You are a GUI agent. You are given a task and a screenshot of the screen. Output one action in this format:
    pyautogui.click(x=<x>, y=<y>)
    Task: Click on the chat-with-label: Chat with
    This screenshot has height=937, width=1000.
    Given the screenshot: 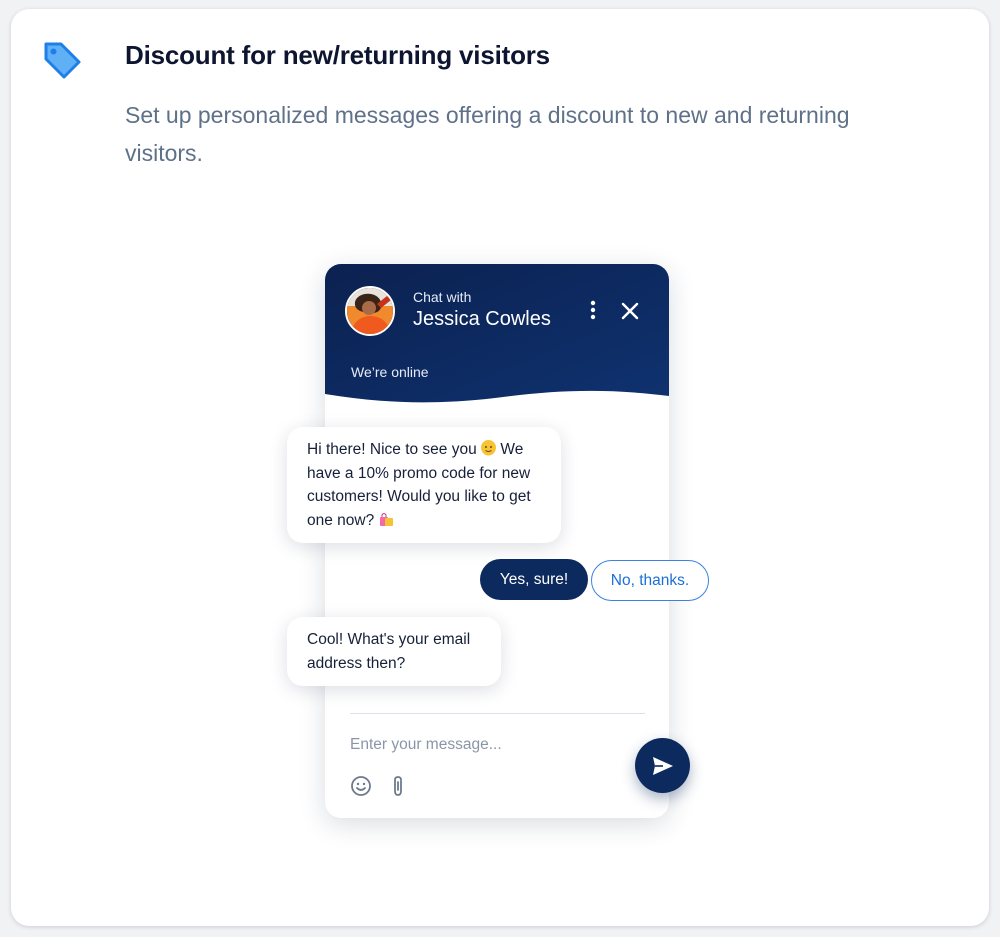 What is the action you would take?
    pyautogui.click(x=442, y=297)
    